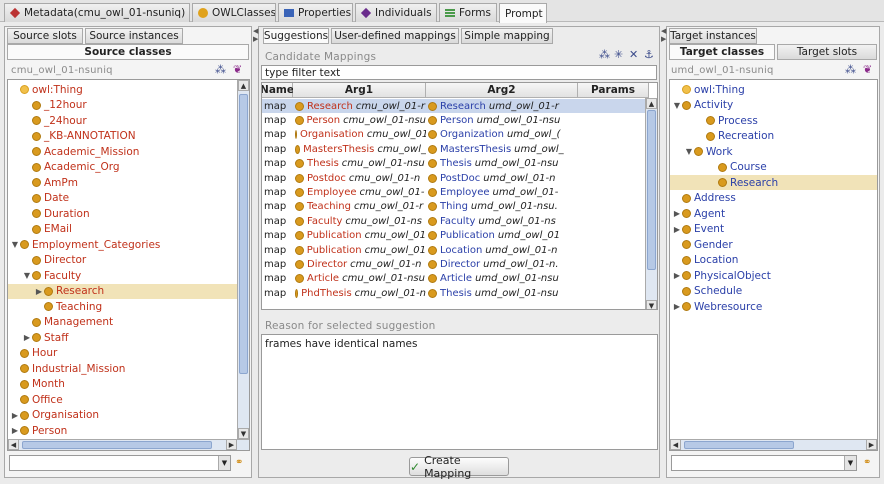 This screenshot has height=484, width=884. Describe the element at coordinates (122, 291) in the screenshot. I see `tree-node: ▶ Research` at that location.